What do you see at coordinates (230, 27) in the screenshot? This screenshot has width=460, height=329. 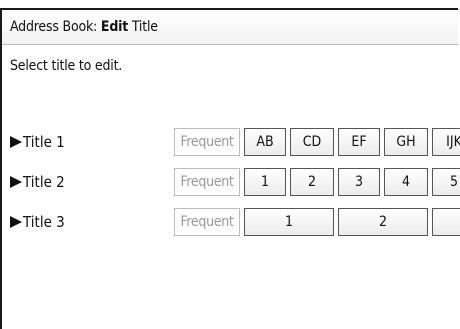 I see `title-bar: Address Book: Edit Title` at bounding box center [230, 27].